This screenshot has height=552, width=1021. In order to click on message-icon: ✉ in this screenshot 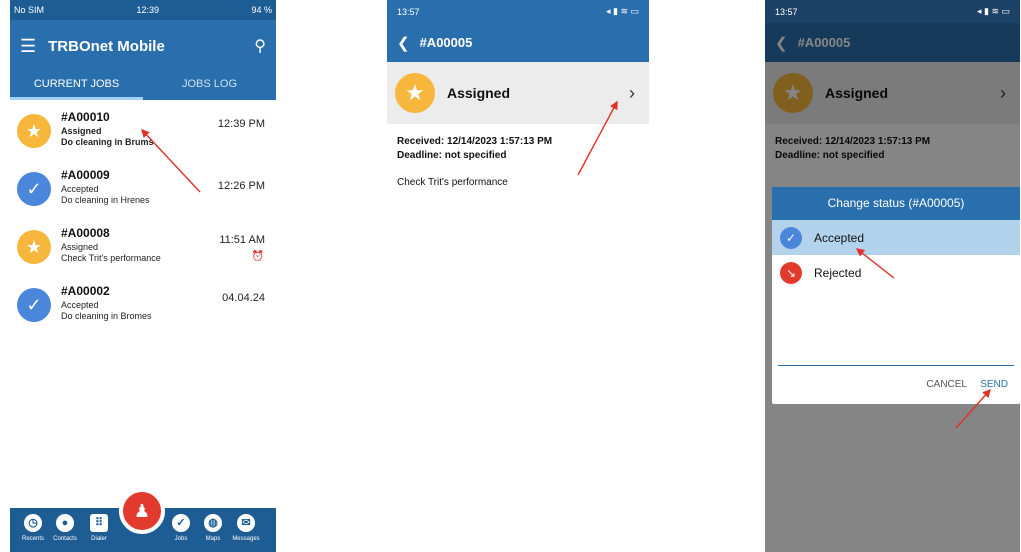, I will do `click(246, 523)`.